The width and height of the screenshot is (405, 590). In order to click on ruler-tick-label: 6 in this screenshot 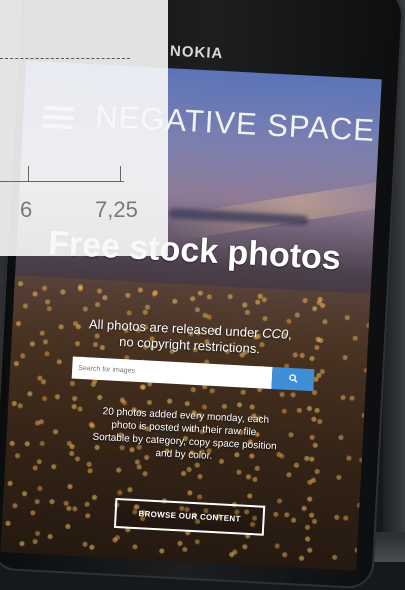, I will do `click(26, 209)`.